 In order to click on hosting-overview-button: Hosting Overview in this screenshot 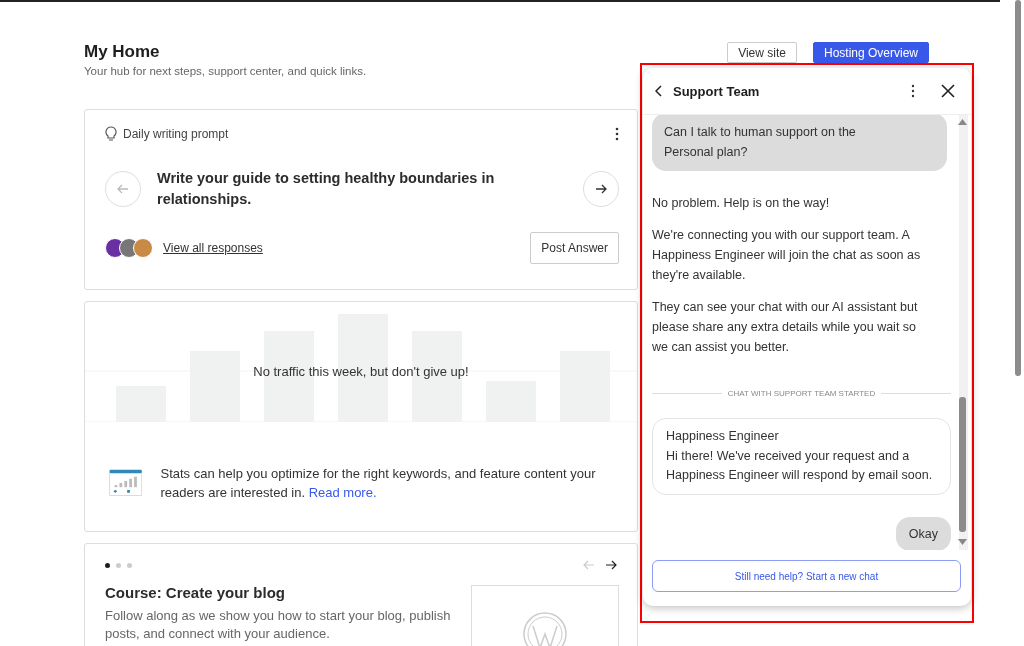, I will do `click(870, 52)`.